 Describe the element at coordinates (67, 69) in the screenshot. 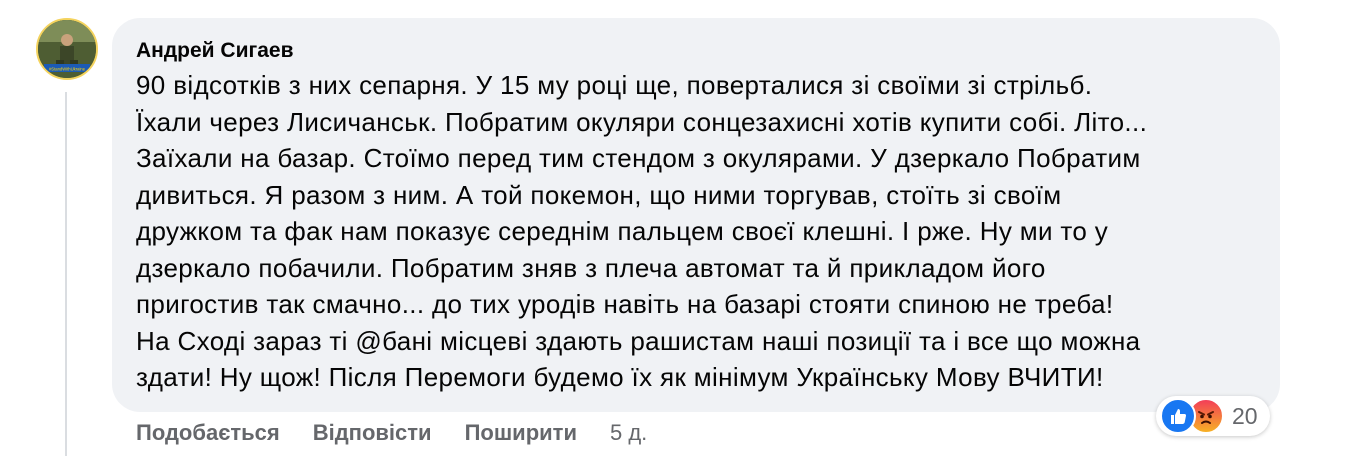

I see `avatar-badge-text: #StandWithUkraine` at that location.